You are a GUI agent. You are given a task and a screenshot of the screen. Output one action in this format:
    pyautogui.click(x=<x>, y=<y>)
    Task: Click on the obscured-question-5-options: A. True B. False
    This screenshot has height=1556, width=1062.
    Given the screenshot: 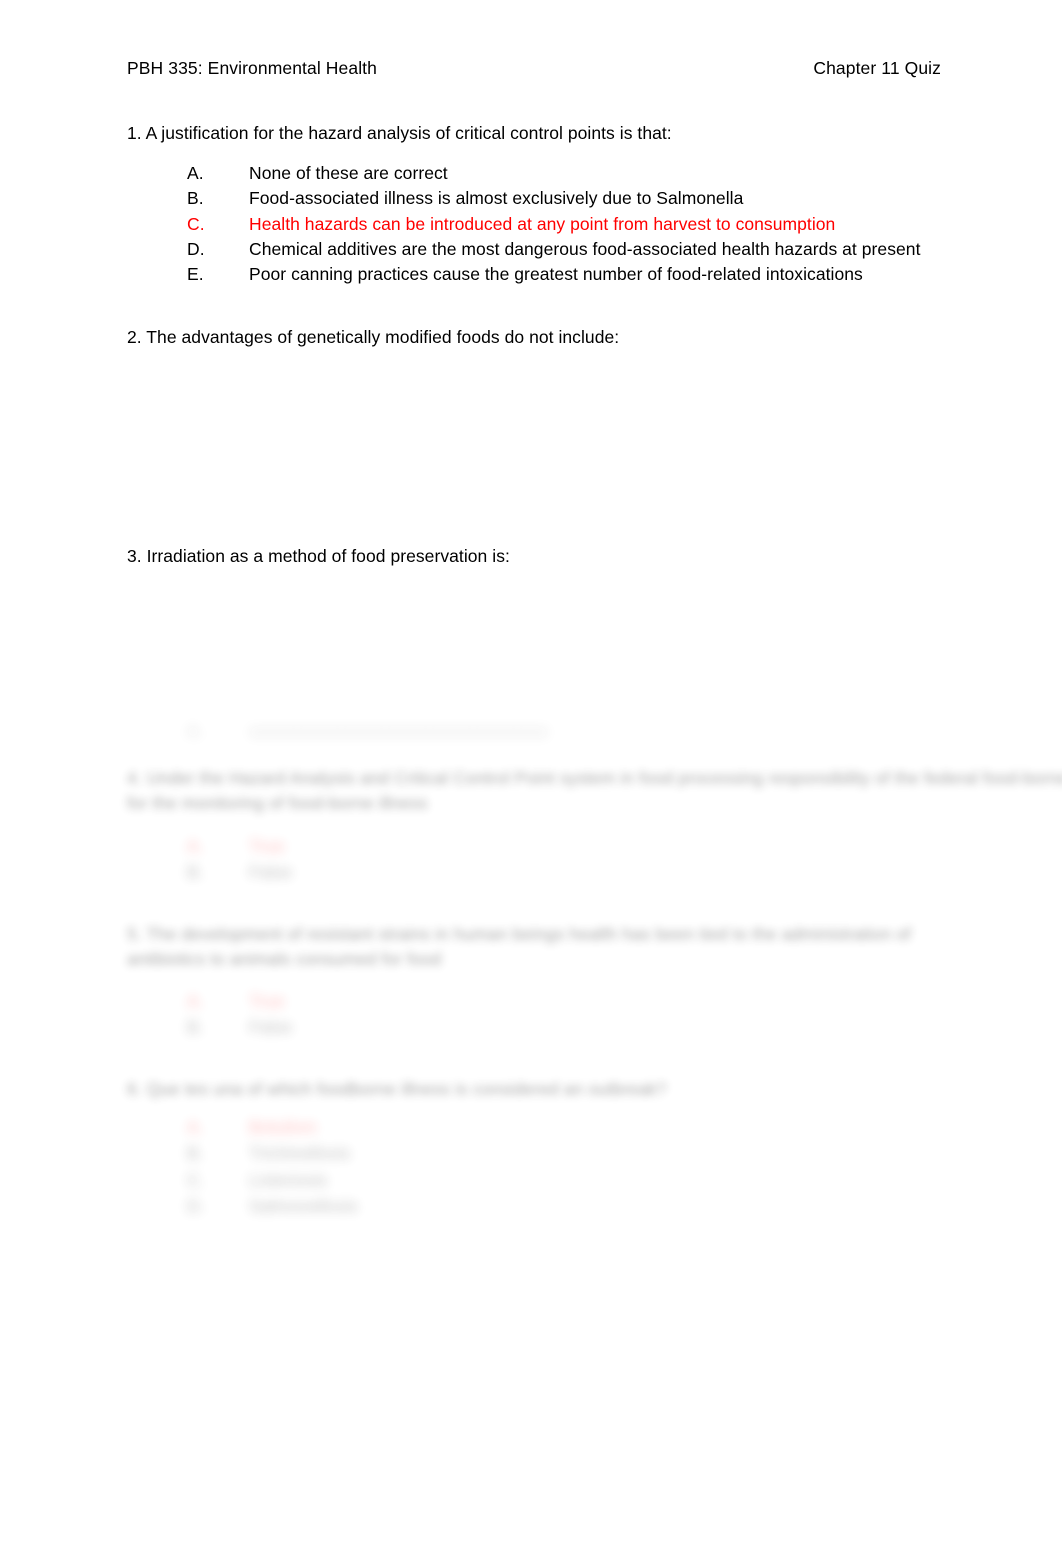 What is the action you would take?
    pyautogui.click(x=377, y=1014)
    